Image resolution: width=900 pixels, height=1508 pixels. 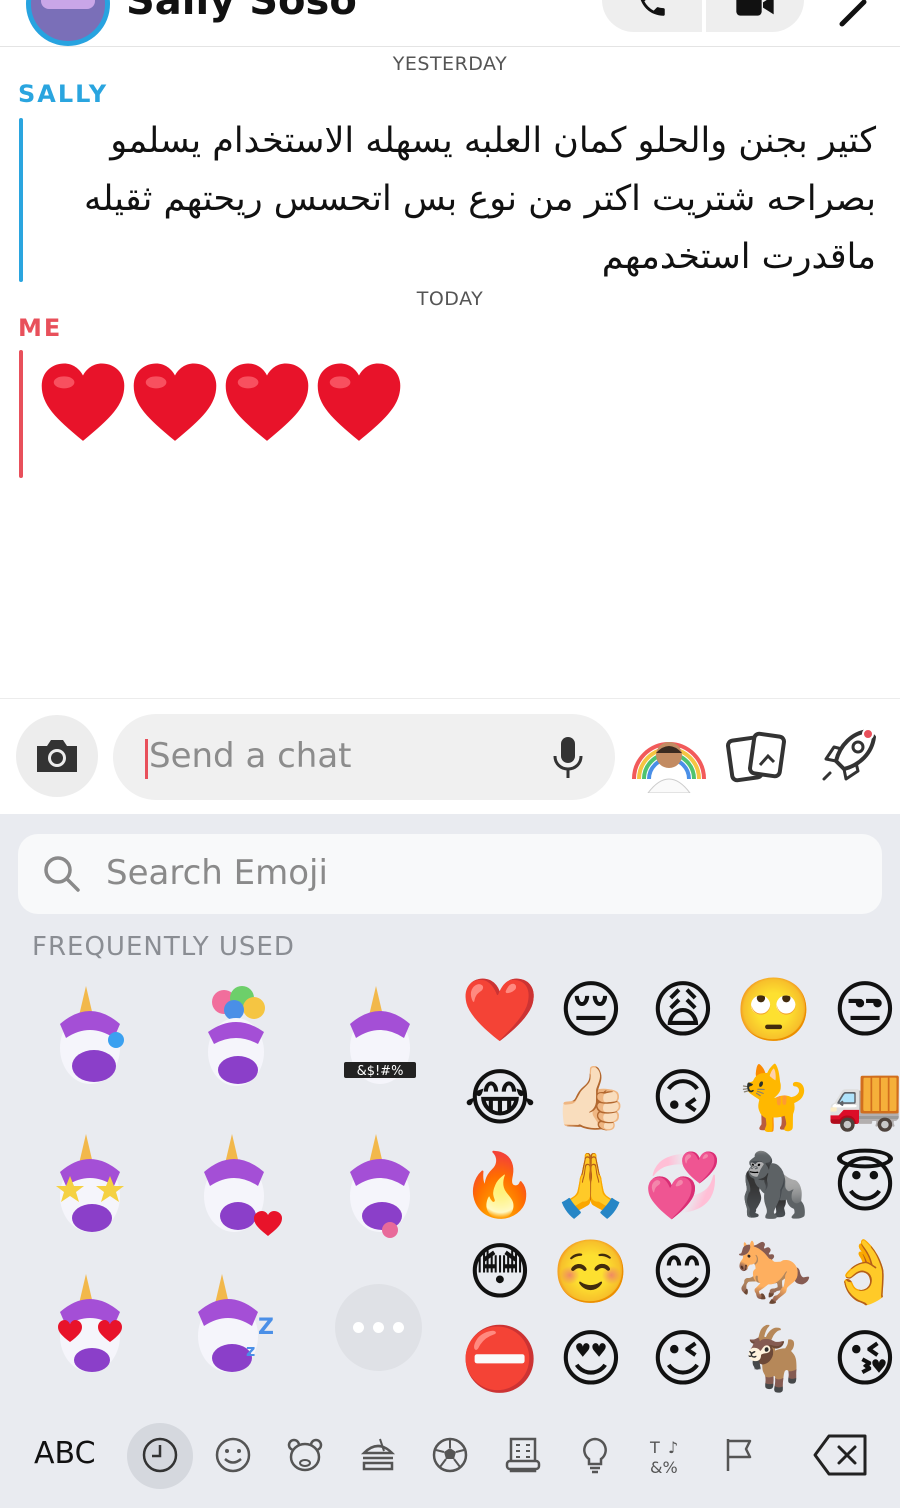 What do you see at coordinates (774, 1010) in the screenshot?
I see `emoji-key: 🙄` at bounding box center [774, 1010].